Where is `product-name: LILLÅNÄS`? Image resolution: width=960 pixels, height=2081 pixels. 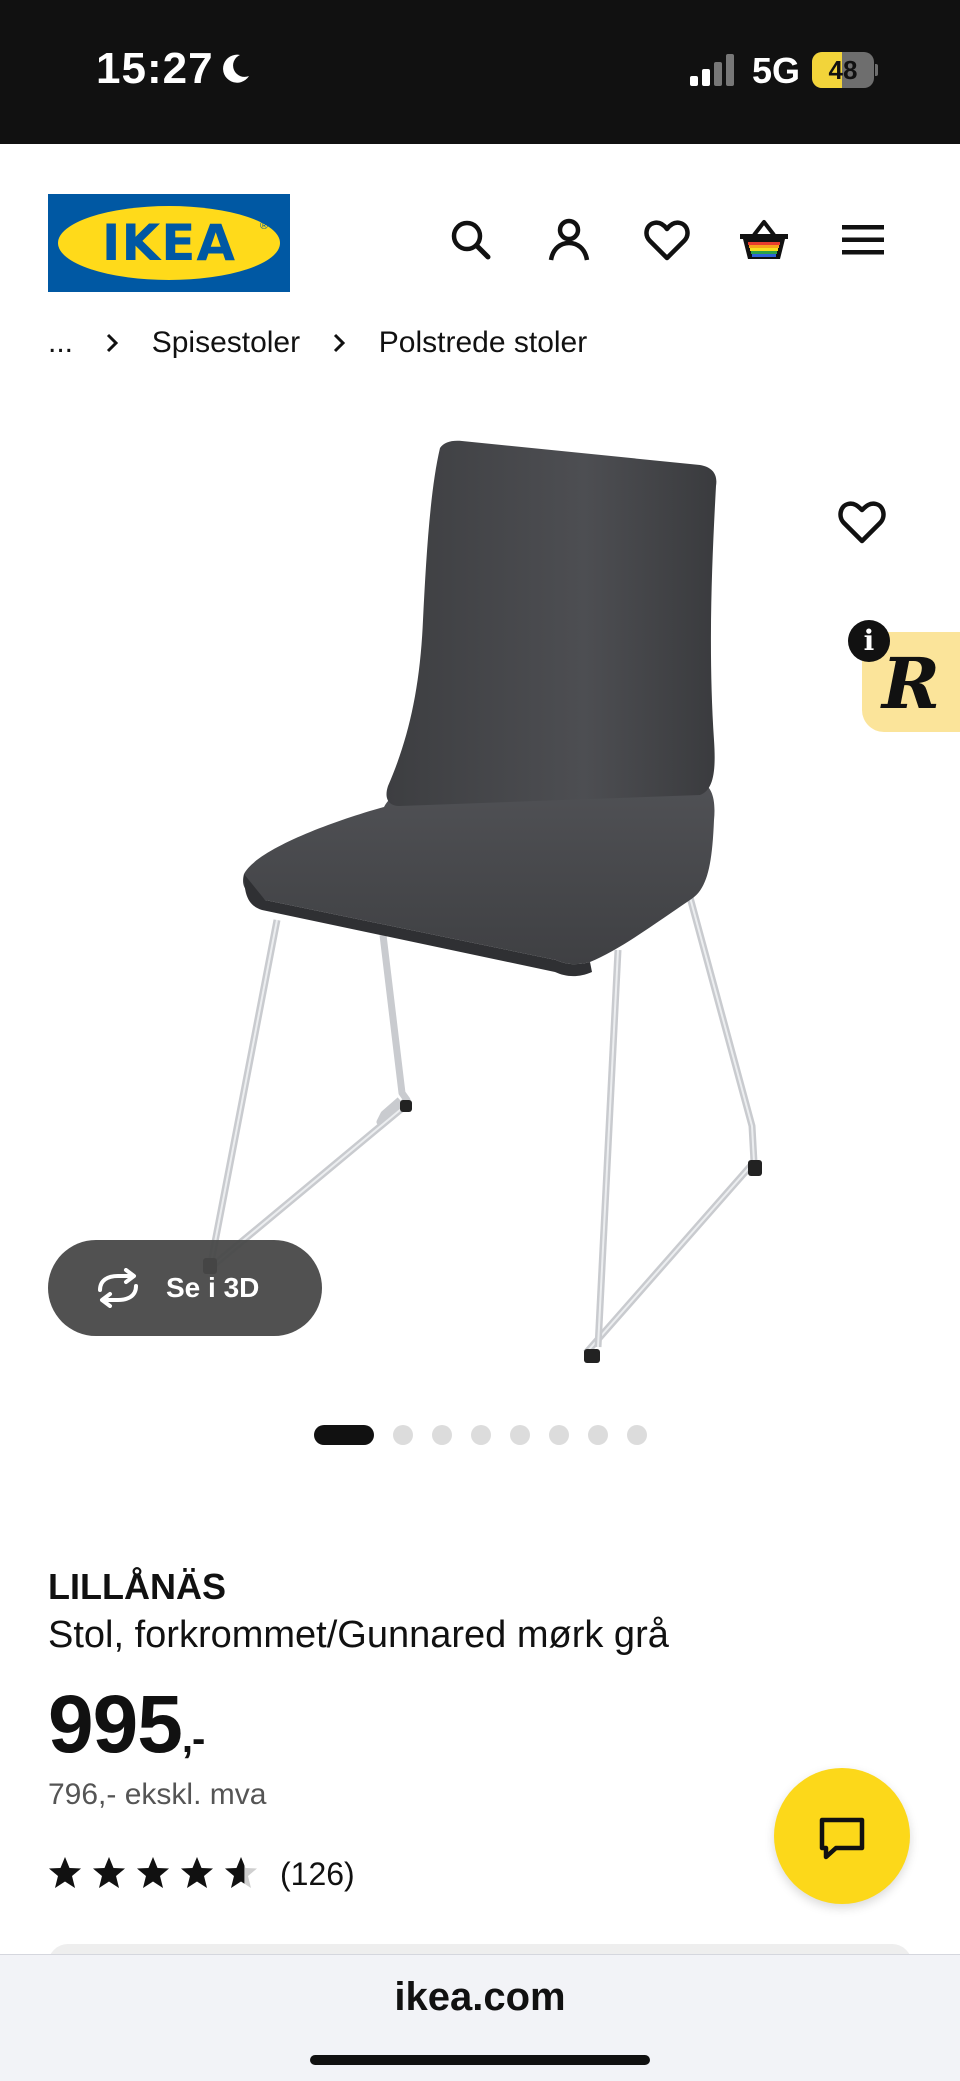 product-name: LILLÅNÄS is located at coordinates (137, 1586).